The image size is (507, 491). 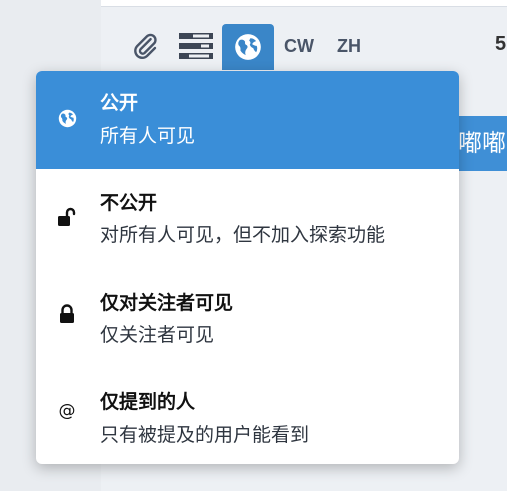 What do you see at coordinates (67, 314) in the screenshot?
I see `lock-icon` at bounding box center [67, 314].